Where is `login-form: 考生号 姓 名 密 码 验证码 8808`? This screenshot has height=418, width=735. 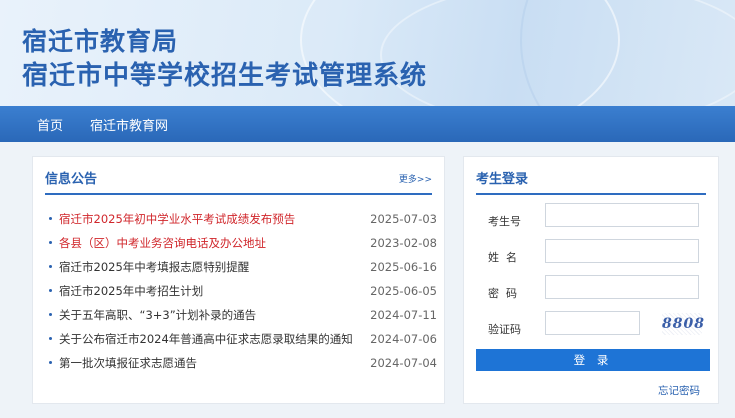
login-form: 考生号 姓 名 密 码 验证码 8808 is located at coordinates (592, 275).